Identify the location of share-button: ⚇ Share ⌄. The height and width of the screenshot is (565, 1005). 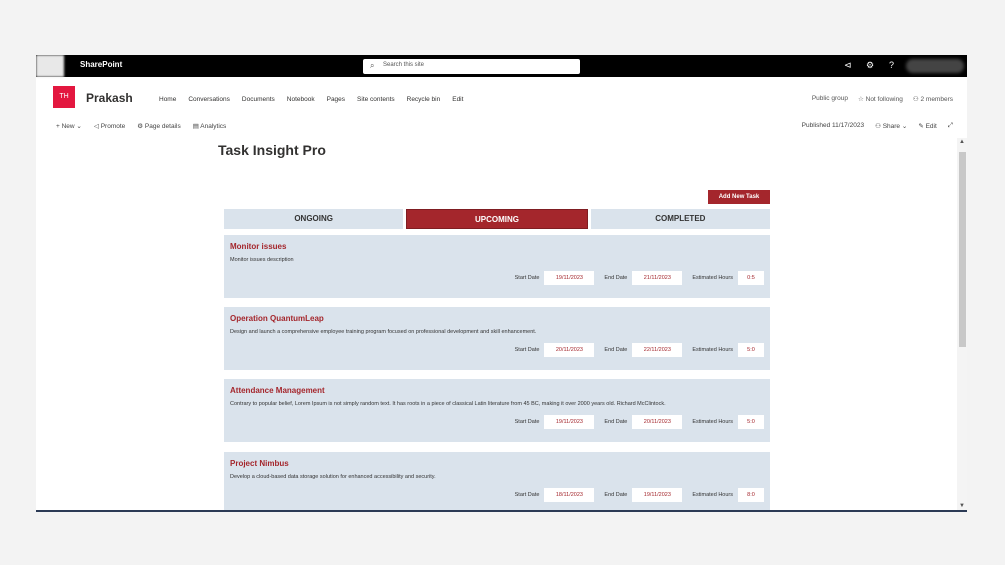
(891, 126).